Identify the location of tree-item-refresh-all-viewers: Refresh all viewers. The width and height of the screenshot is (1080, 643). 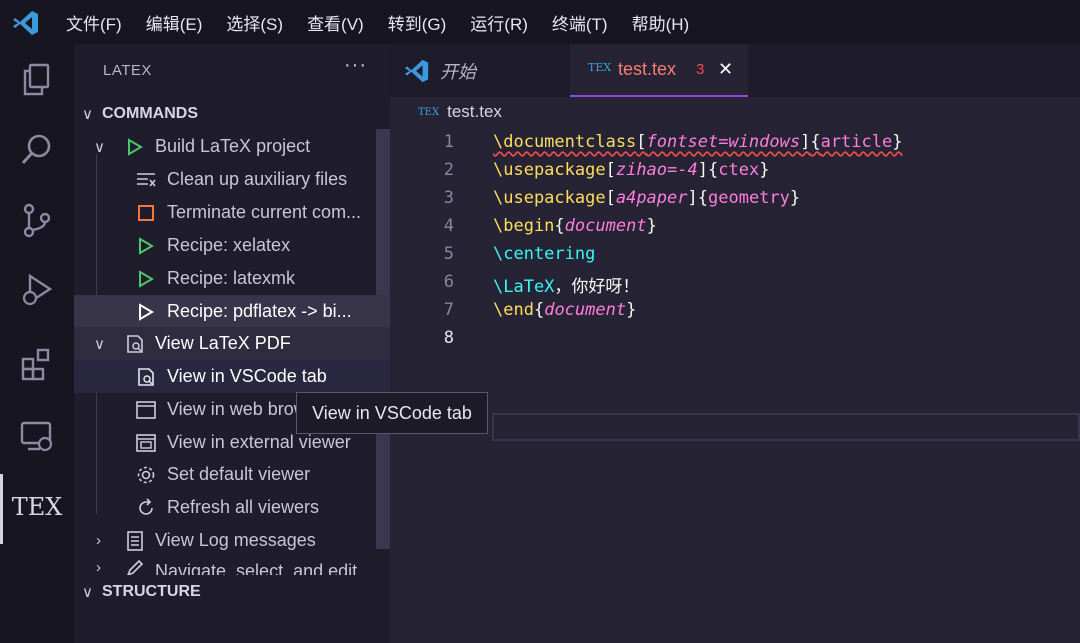
(232, 507).